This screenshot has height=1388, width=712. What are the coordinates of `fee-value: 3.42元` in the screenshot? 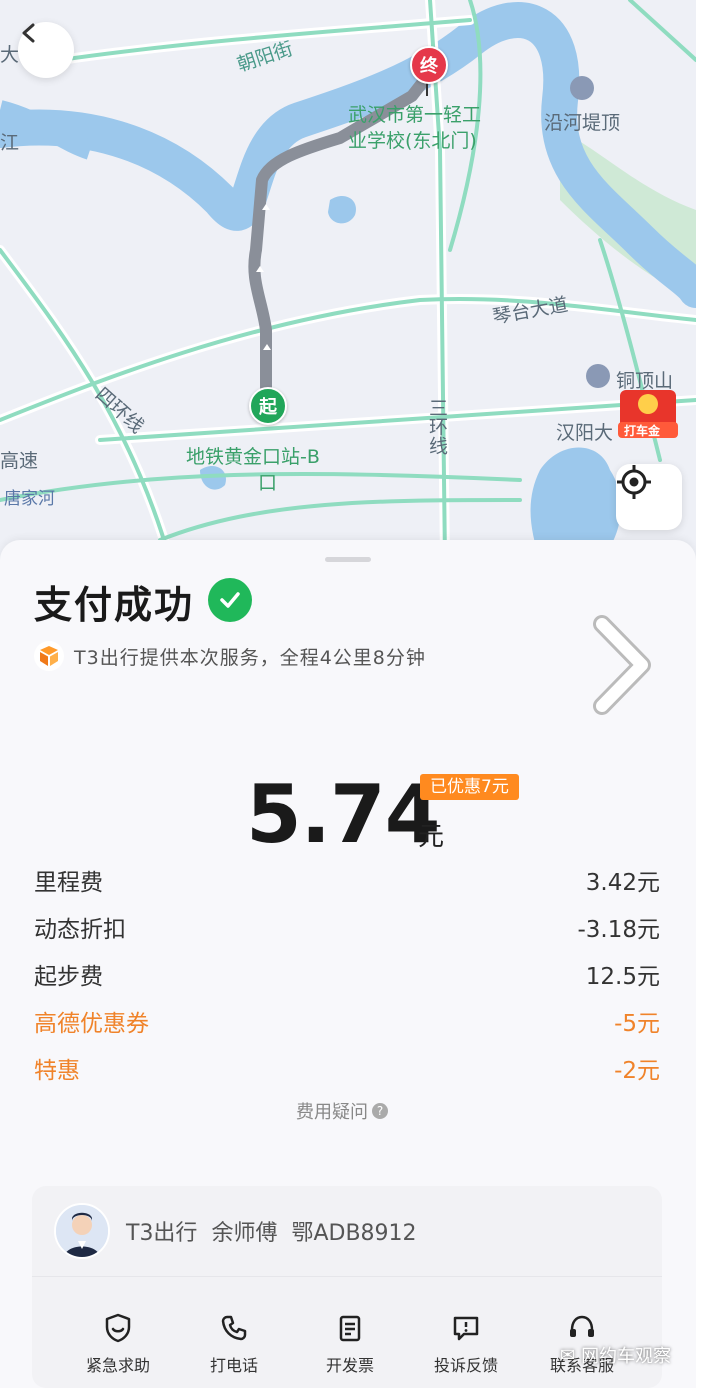 It's located at (622, 883).